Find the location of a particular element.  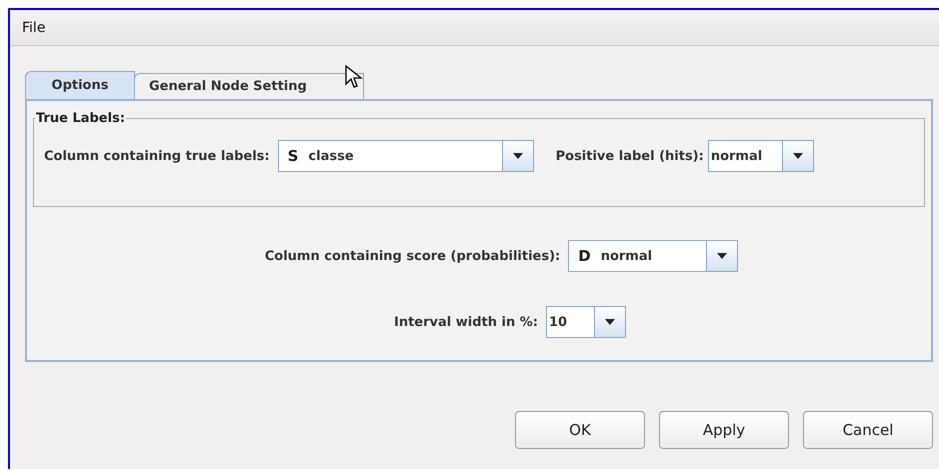

interval-dropdown: 10 is located at coordinates (586, 322).